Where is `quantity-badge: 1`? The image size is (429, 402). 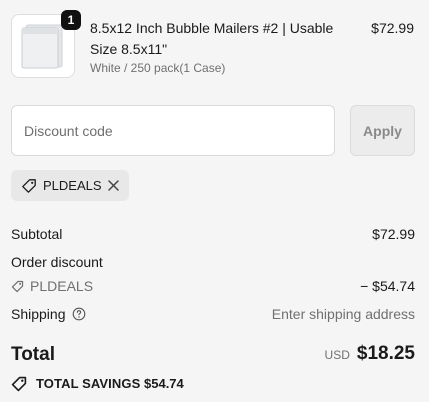 quantity-badge: 1 is located at coordinates (71, 20).